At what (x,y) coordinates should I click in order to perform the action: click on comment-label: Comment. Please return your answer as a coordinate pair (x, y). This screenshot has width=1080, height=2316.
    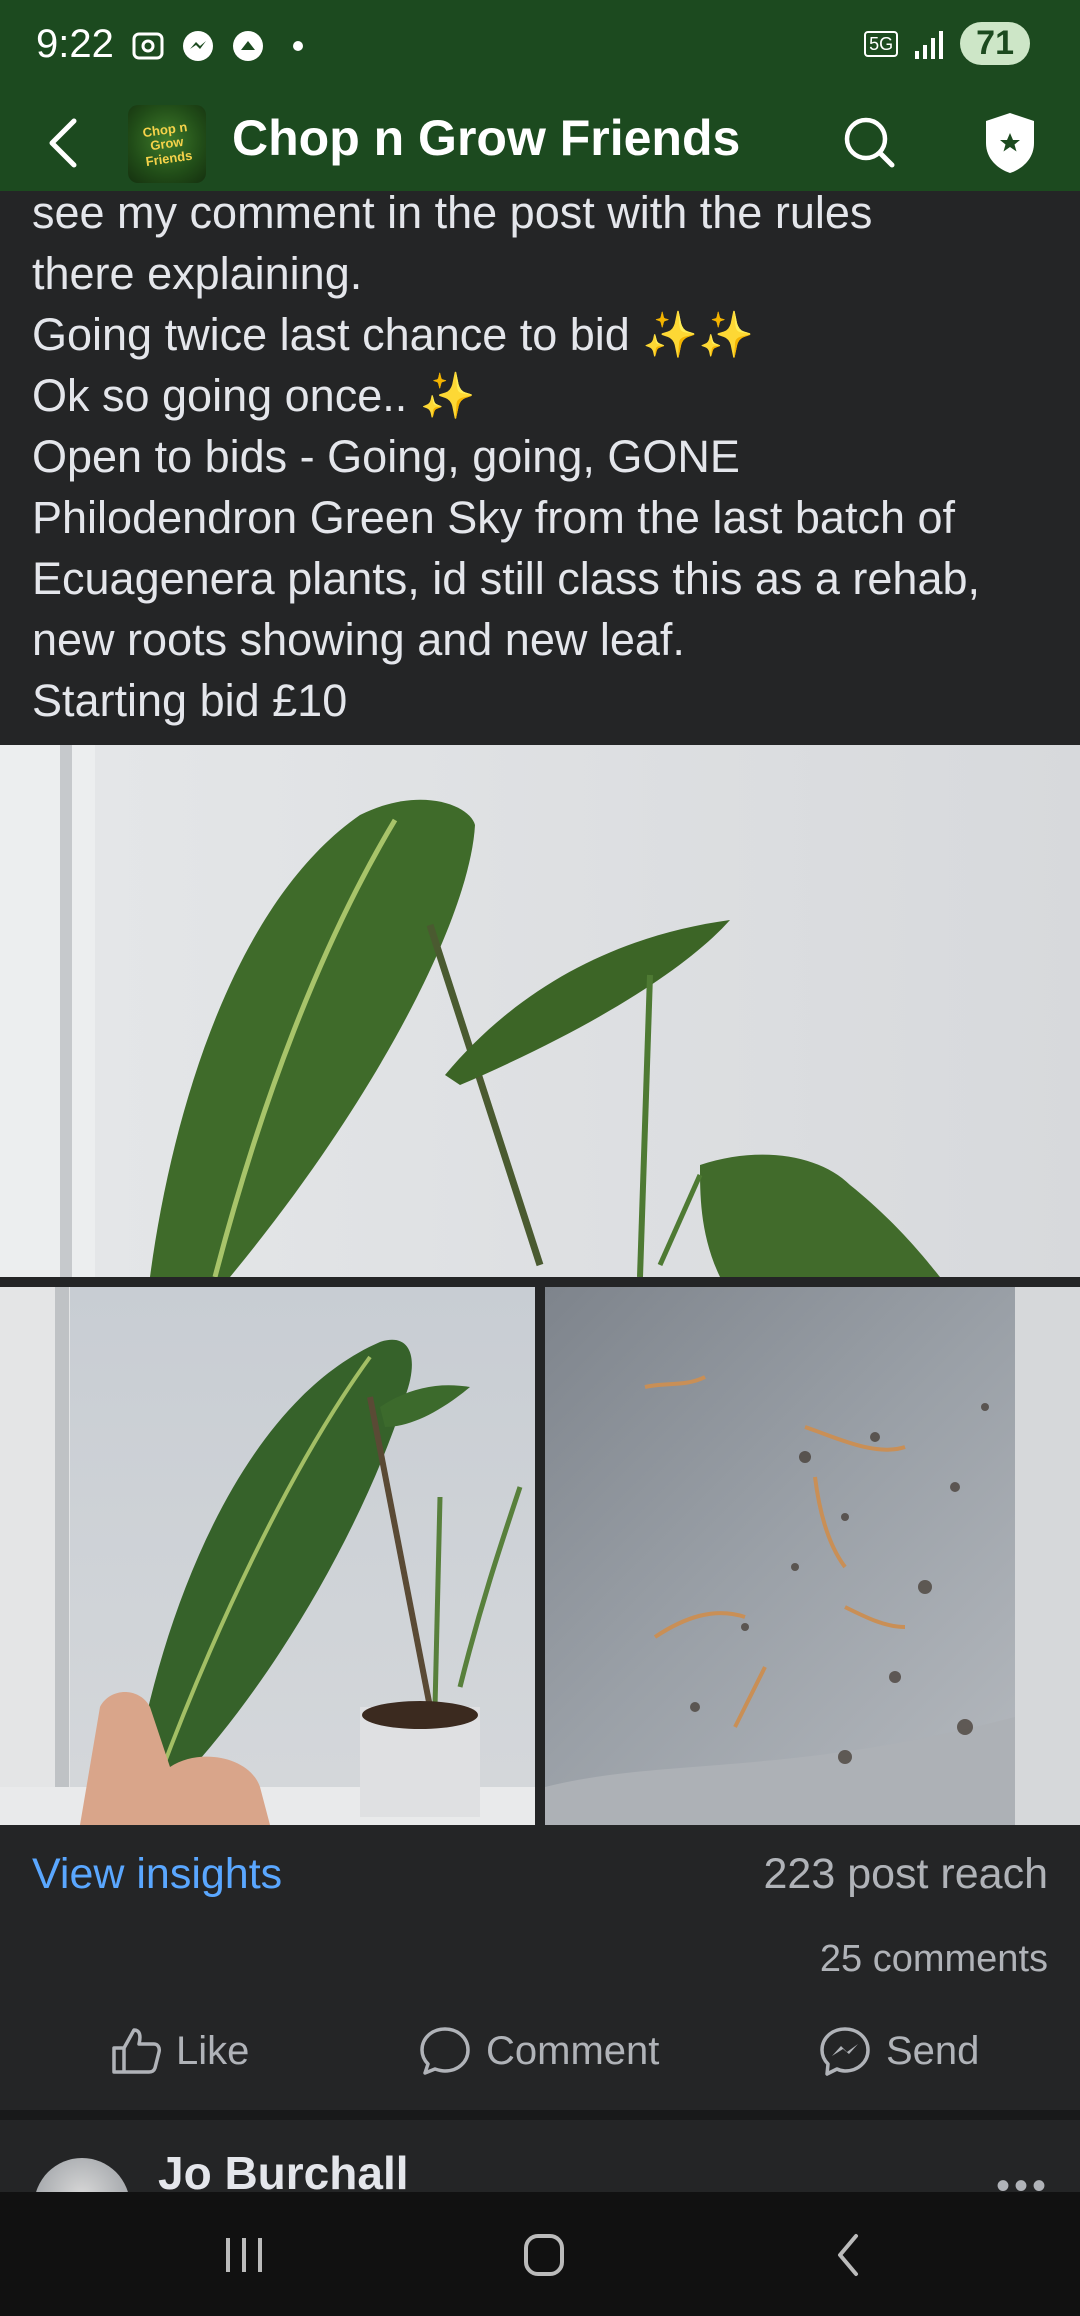
    Looking at the image, I should click on (573, 2050).